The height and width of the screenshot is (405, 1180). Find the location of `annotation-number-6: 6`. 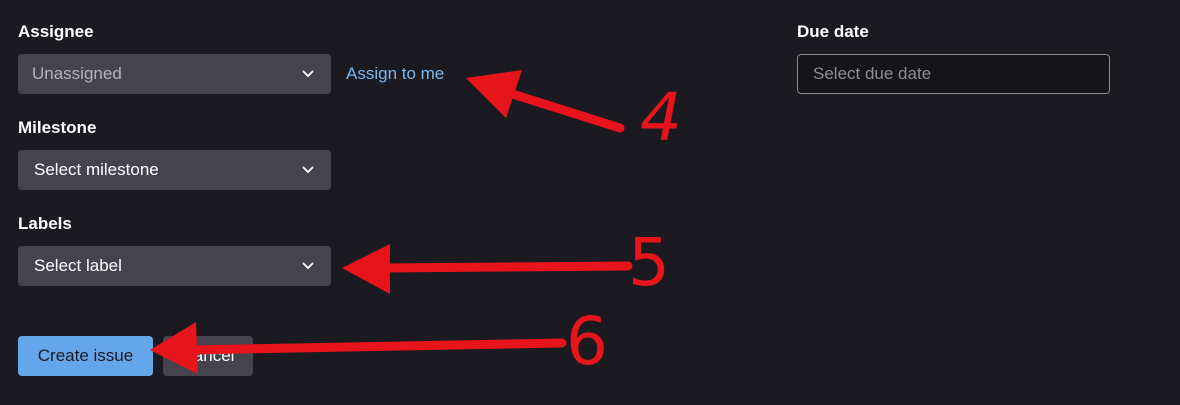

annotation-number-6: 6 is located at coordinates (587, 341).